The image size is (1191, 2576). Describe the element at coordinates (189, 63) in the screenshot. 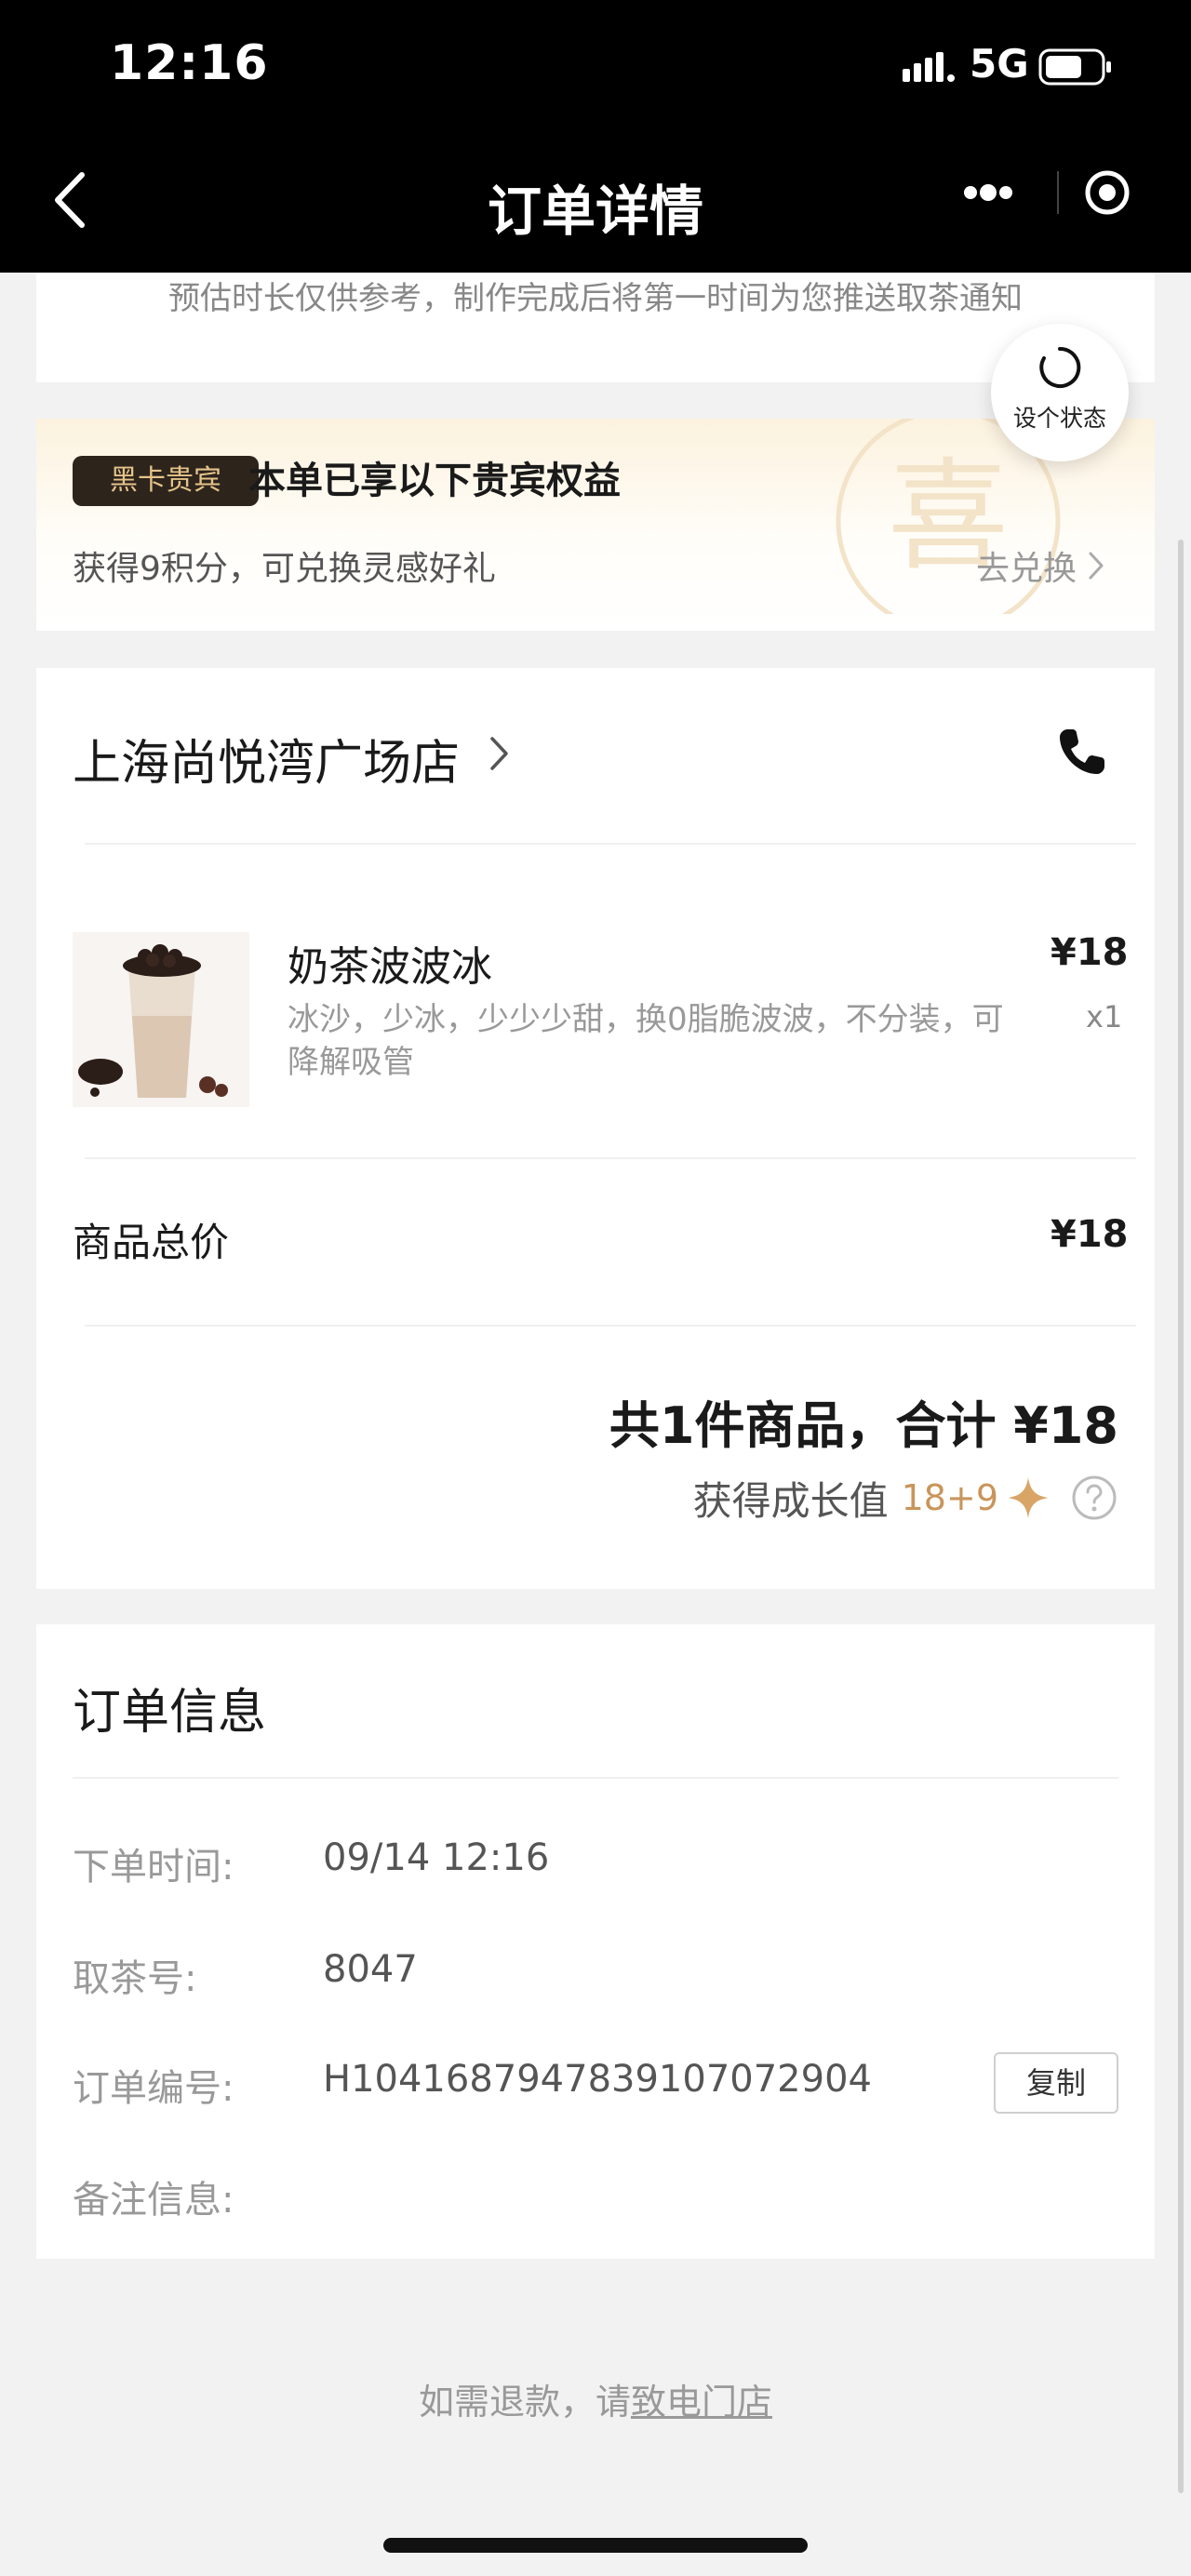

I see `status-time: 12:16` at that location.